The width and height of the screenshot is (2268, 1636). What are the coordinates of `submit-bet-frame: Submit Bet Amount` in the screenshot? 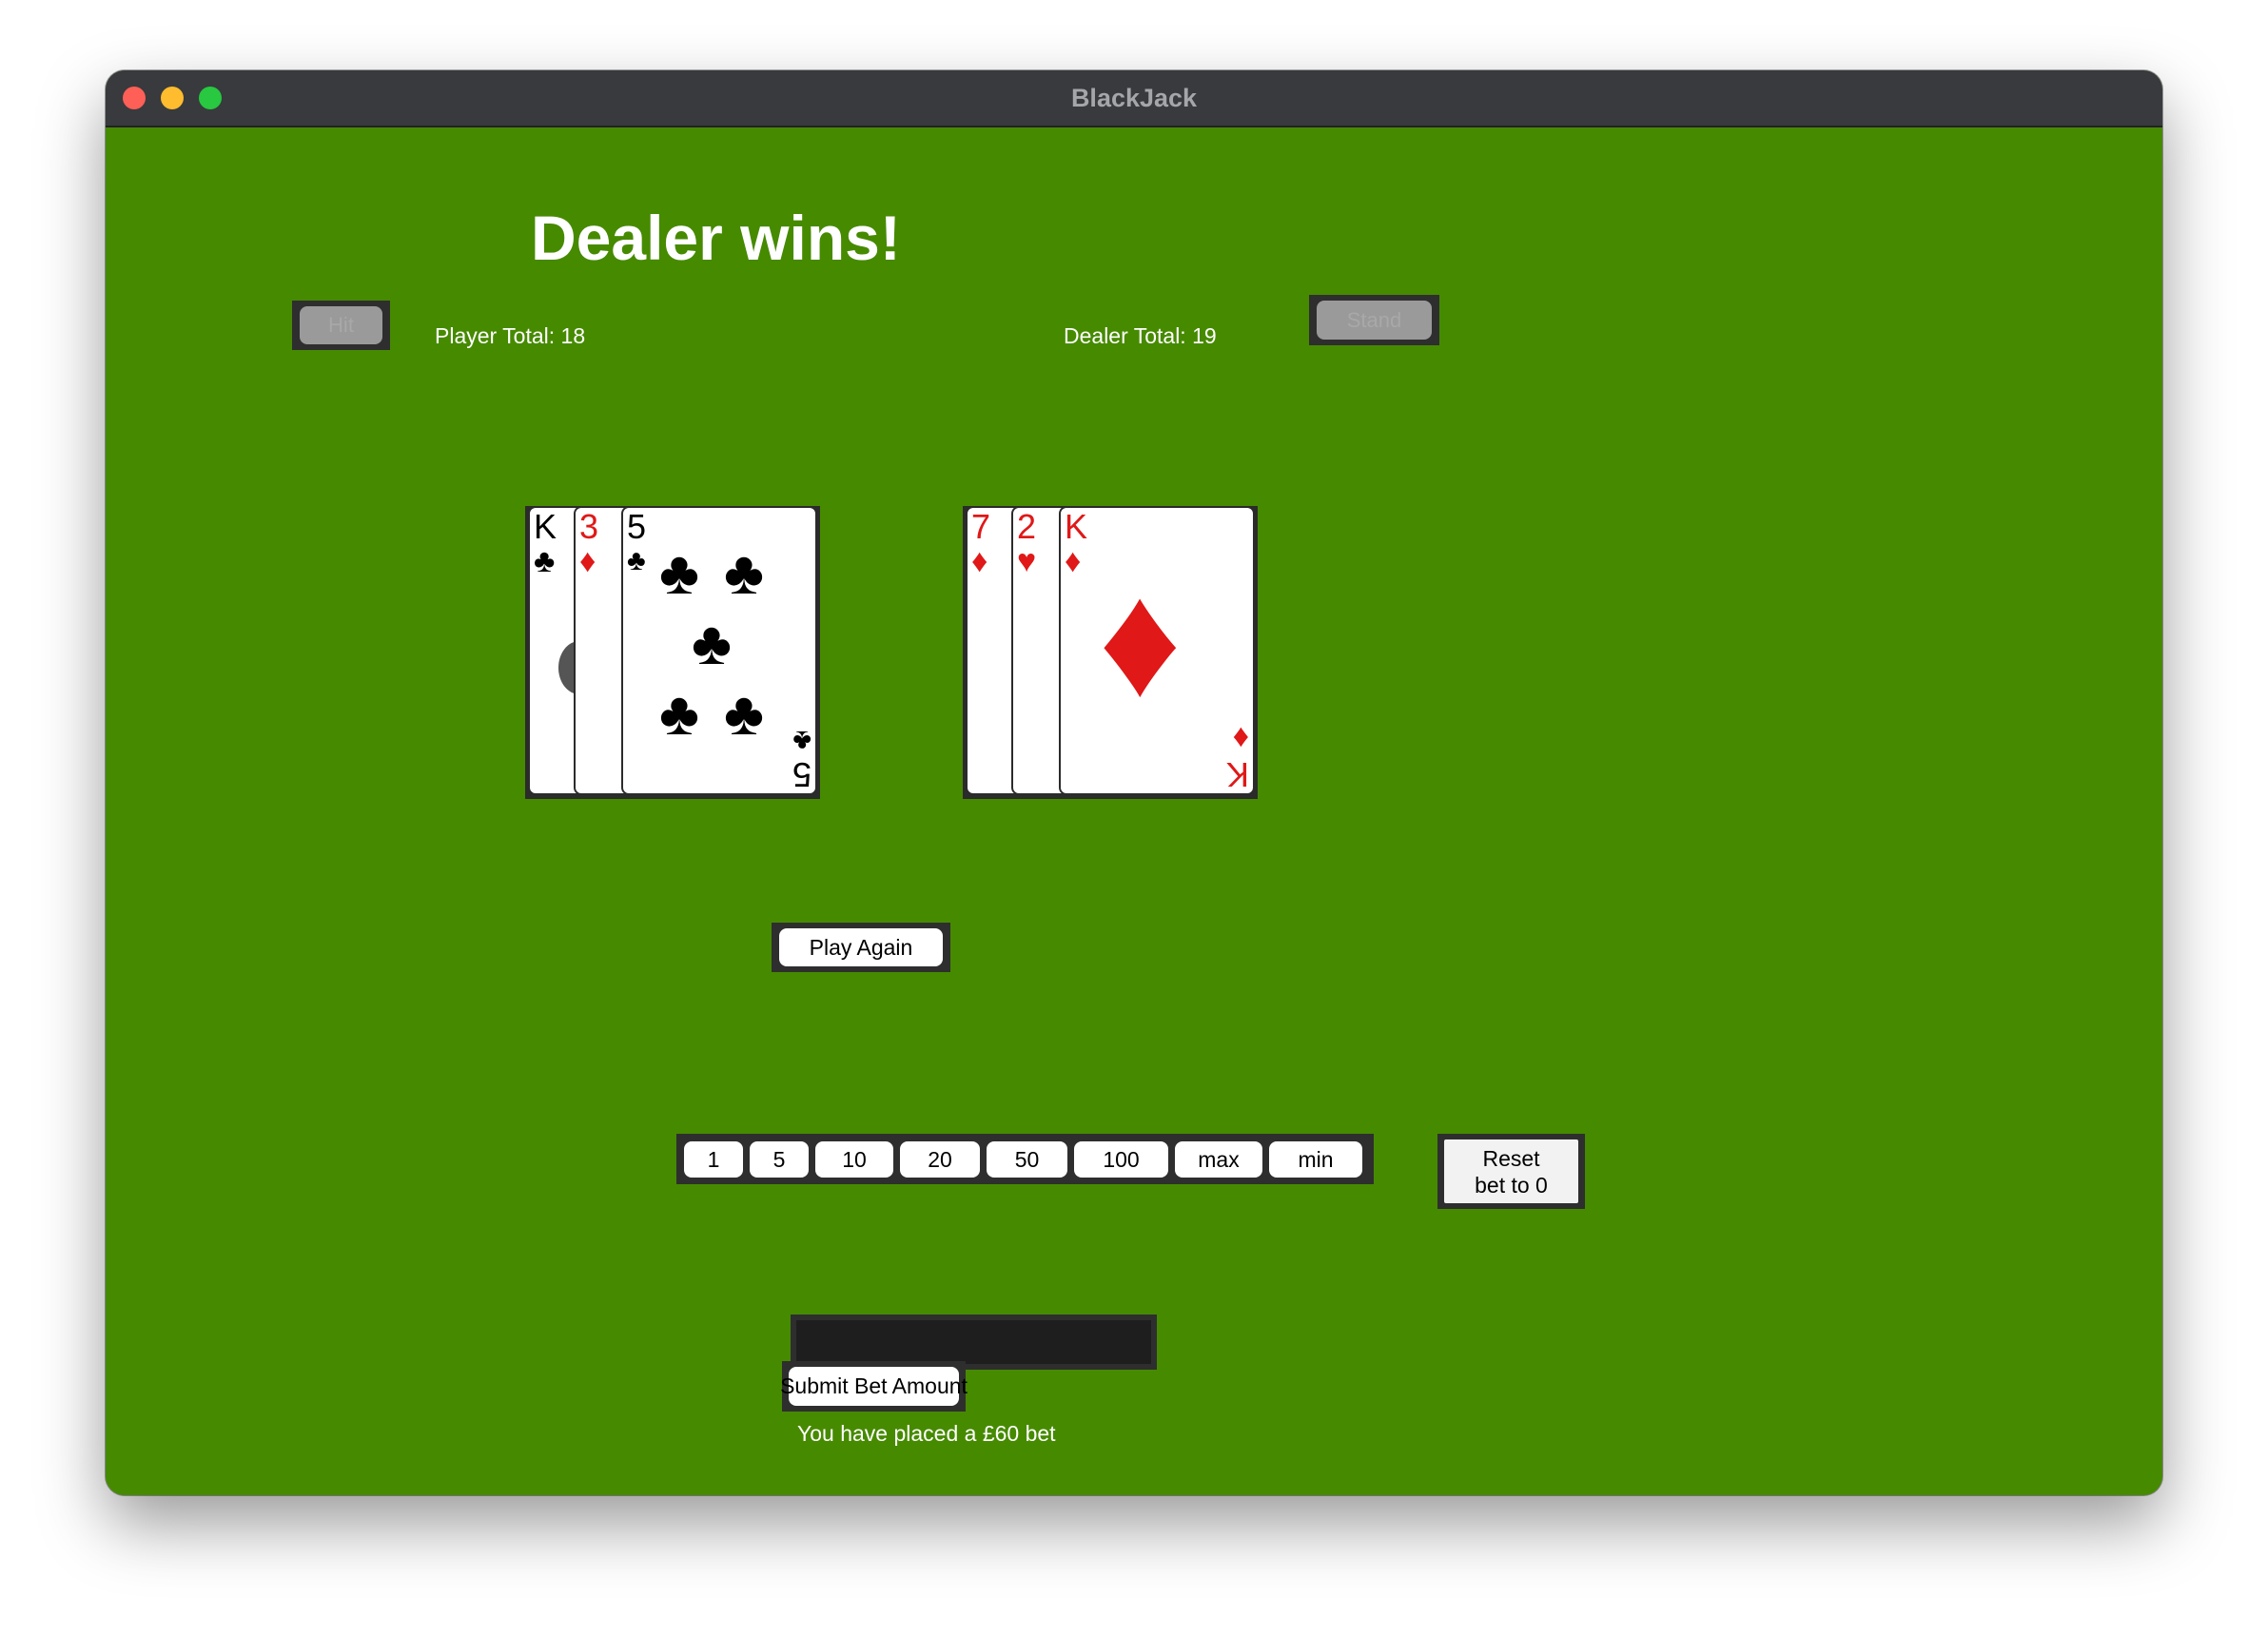 It's located at (874, 1386).